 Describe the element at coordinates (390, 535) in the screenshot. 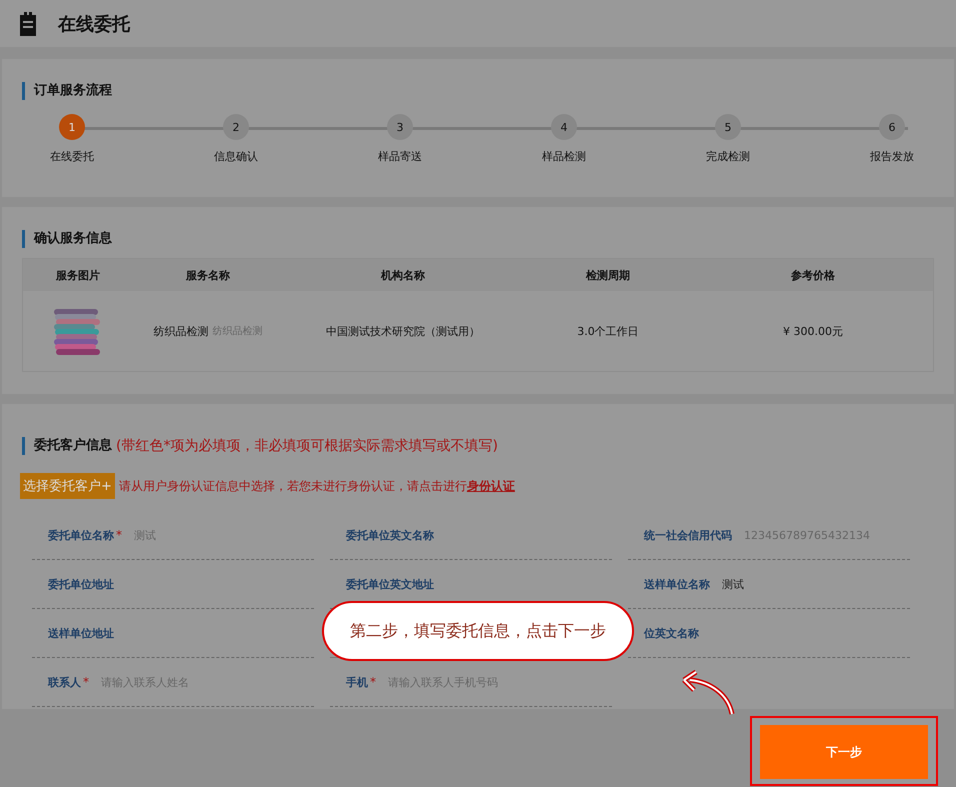

I see `field-label: 委托单位英文名称` at that location.